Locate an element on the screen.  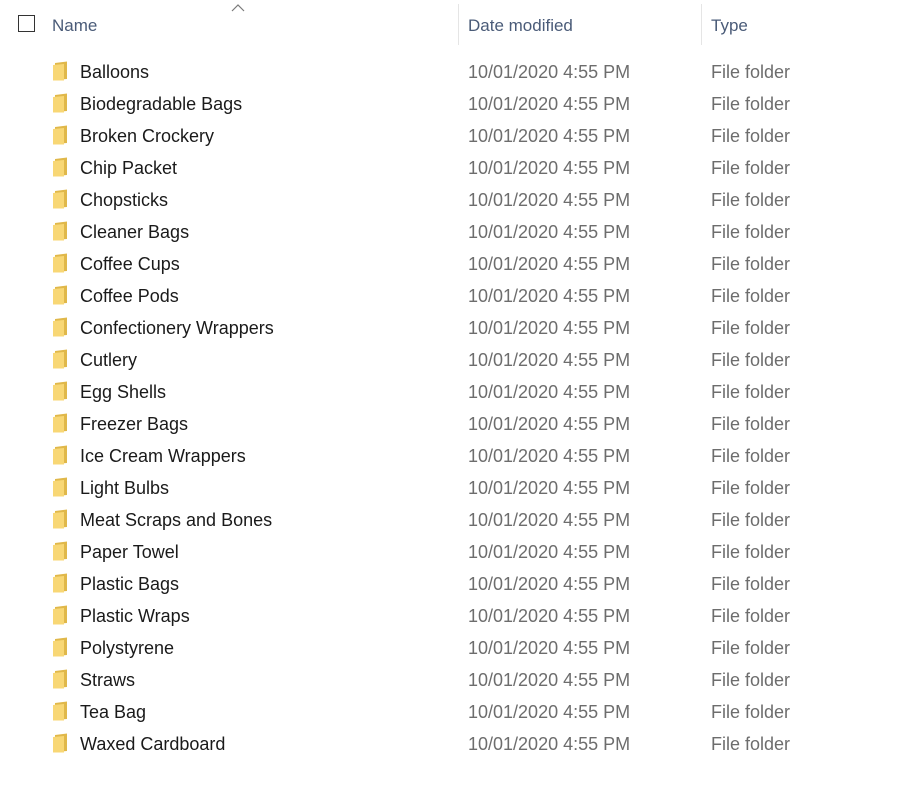
list-item: Chopsticks 10/01/2020 4:55 PM File folder is located at coordinates (451, 200).